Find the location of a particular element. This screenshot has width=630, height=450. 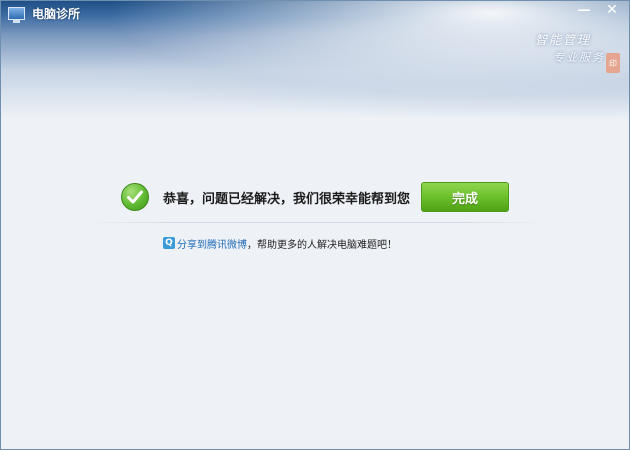

slogan-line-1: 智能管理 is located at coordinates (562, 40).